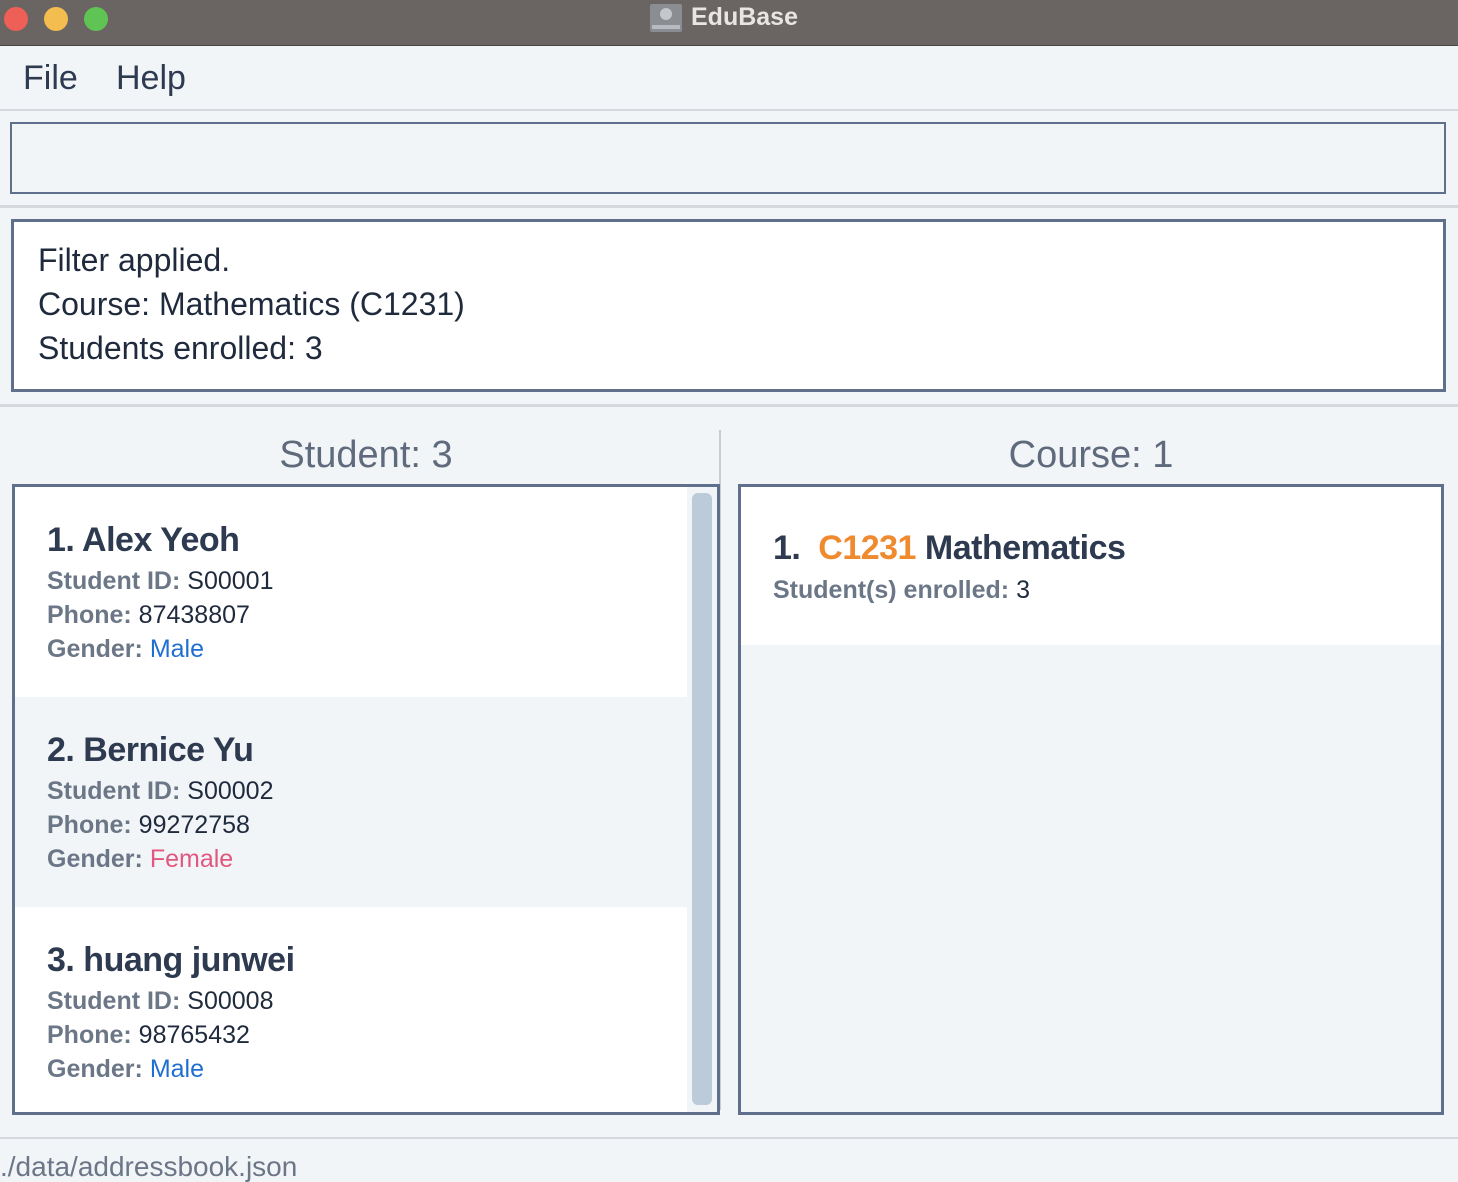 This screenshot has width=1458, height=1182. Describe the element at coordinates (230, 791) in the screenshot. I see `student-id-value: S00002` at that location.